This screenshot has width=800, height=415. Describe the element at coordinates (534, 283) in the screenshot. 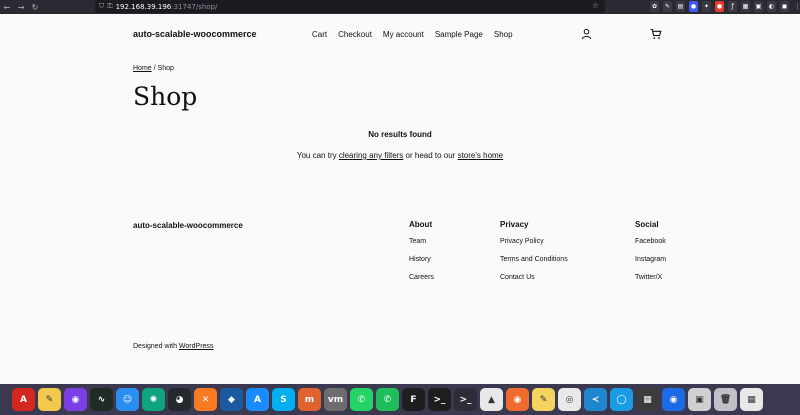

I see `footer-link-contact: Contact Us` at that location.